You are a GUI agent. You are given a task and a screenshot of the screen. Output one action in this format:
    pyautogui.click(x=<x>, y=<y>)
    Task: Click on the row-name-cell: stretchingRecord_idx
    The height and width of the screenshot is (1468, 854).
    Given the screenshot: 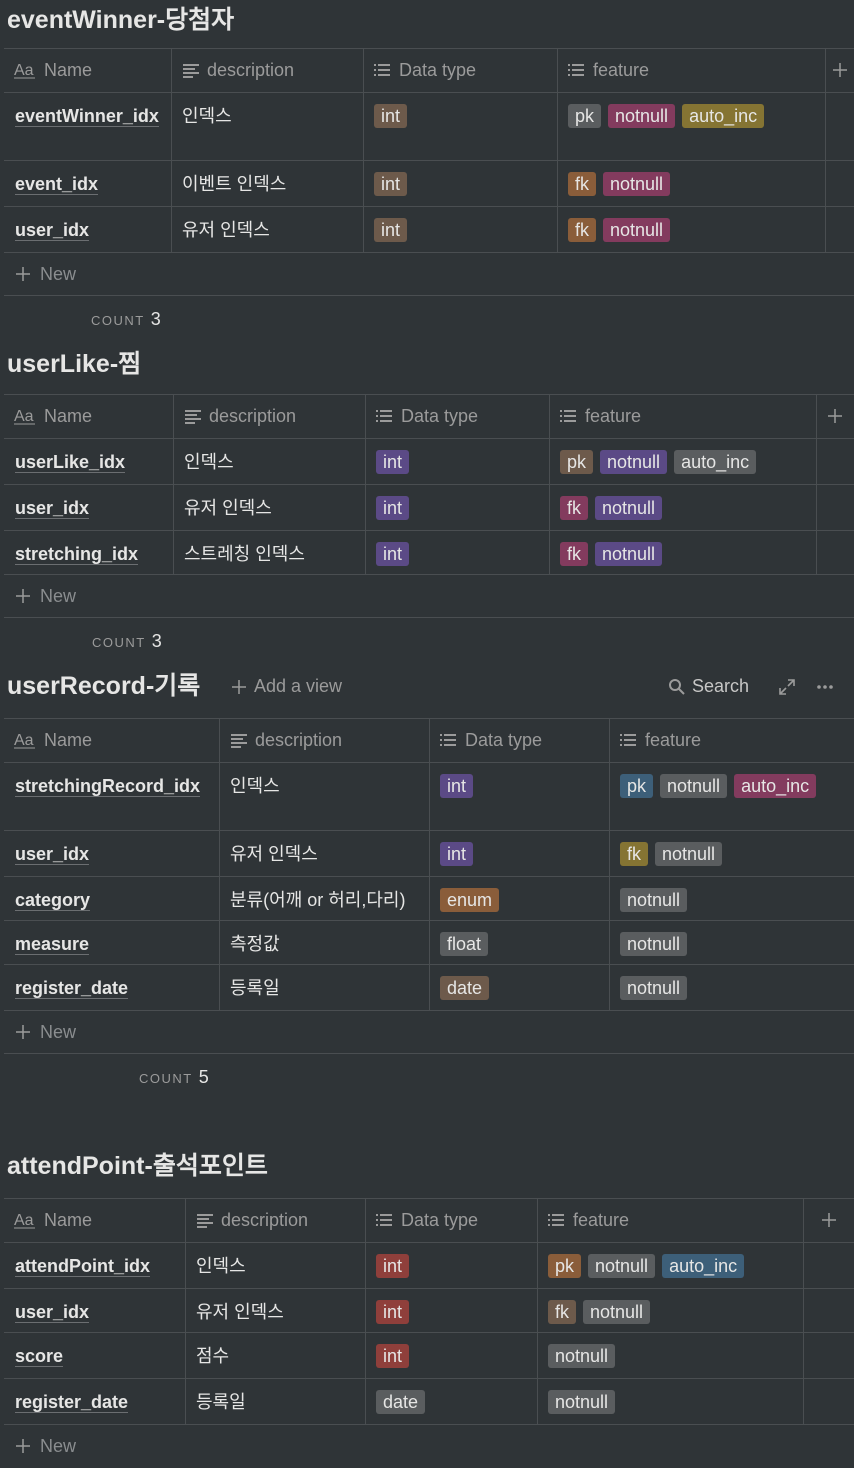 What is the action you would take?
    pyautogui.click(x=110, y=781)
    